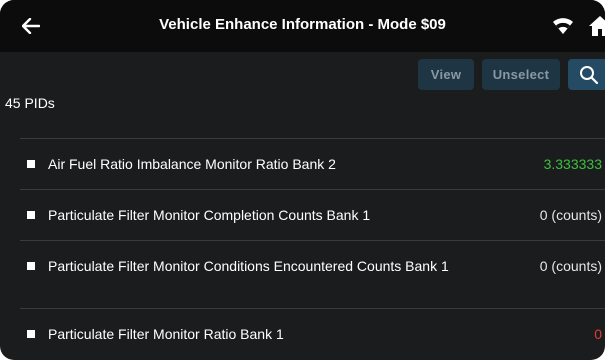  I want to click on title-bar: Vehicle Enhance Information - Mode $09, so click(302, 26).